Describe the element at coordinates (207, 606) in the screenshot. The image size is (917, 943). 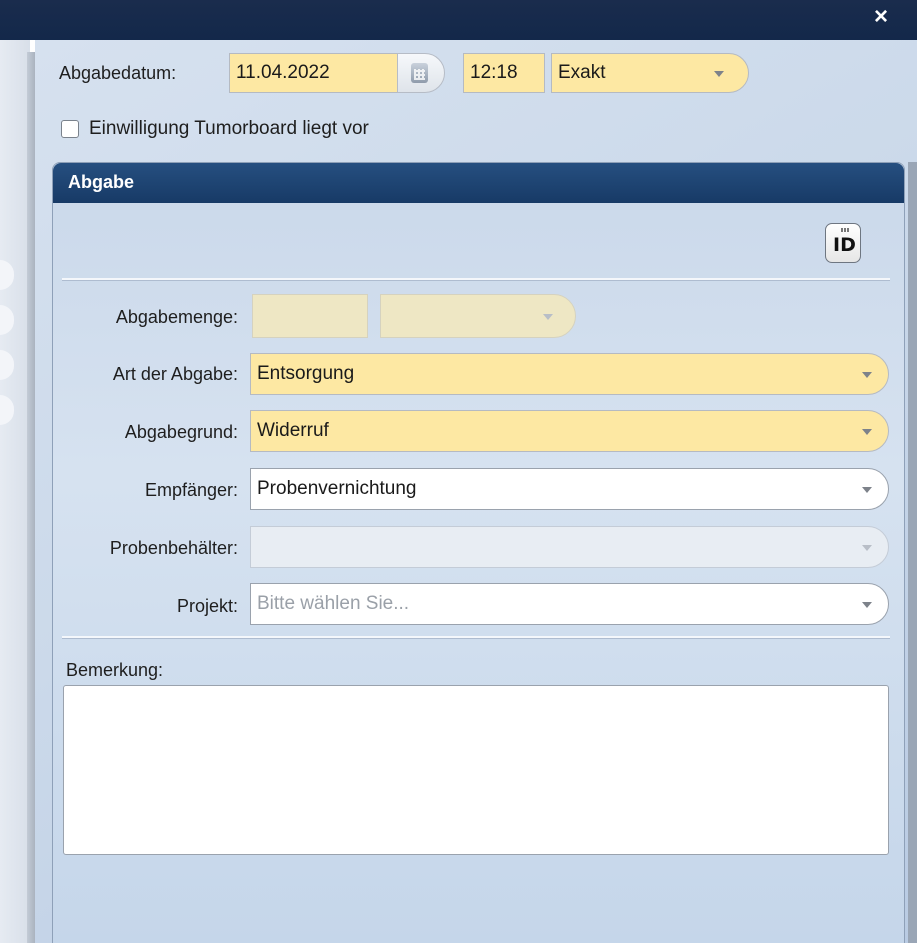
I see `projekt-label: Projekt:` at that location.